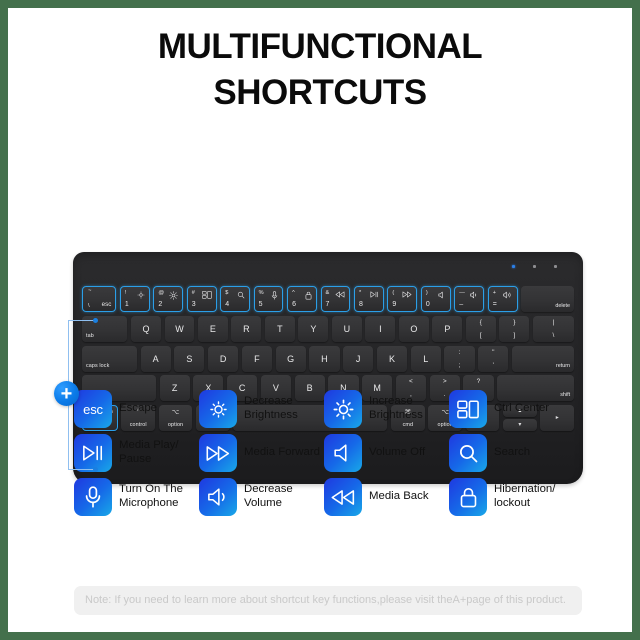 The height and width of the screenshot is (640, 640). What do you see at coordinates (392, 358) in the screenshot?
I see `key-k: K` at bounding box center [392, 358].